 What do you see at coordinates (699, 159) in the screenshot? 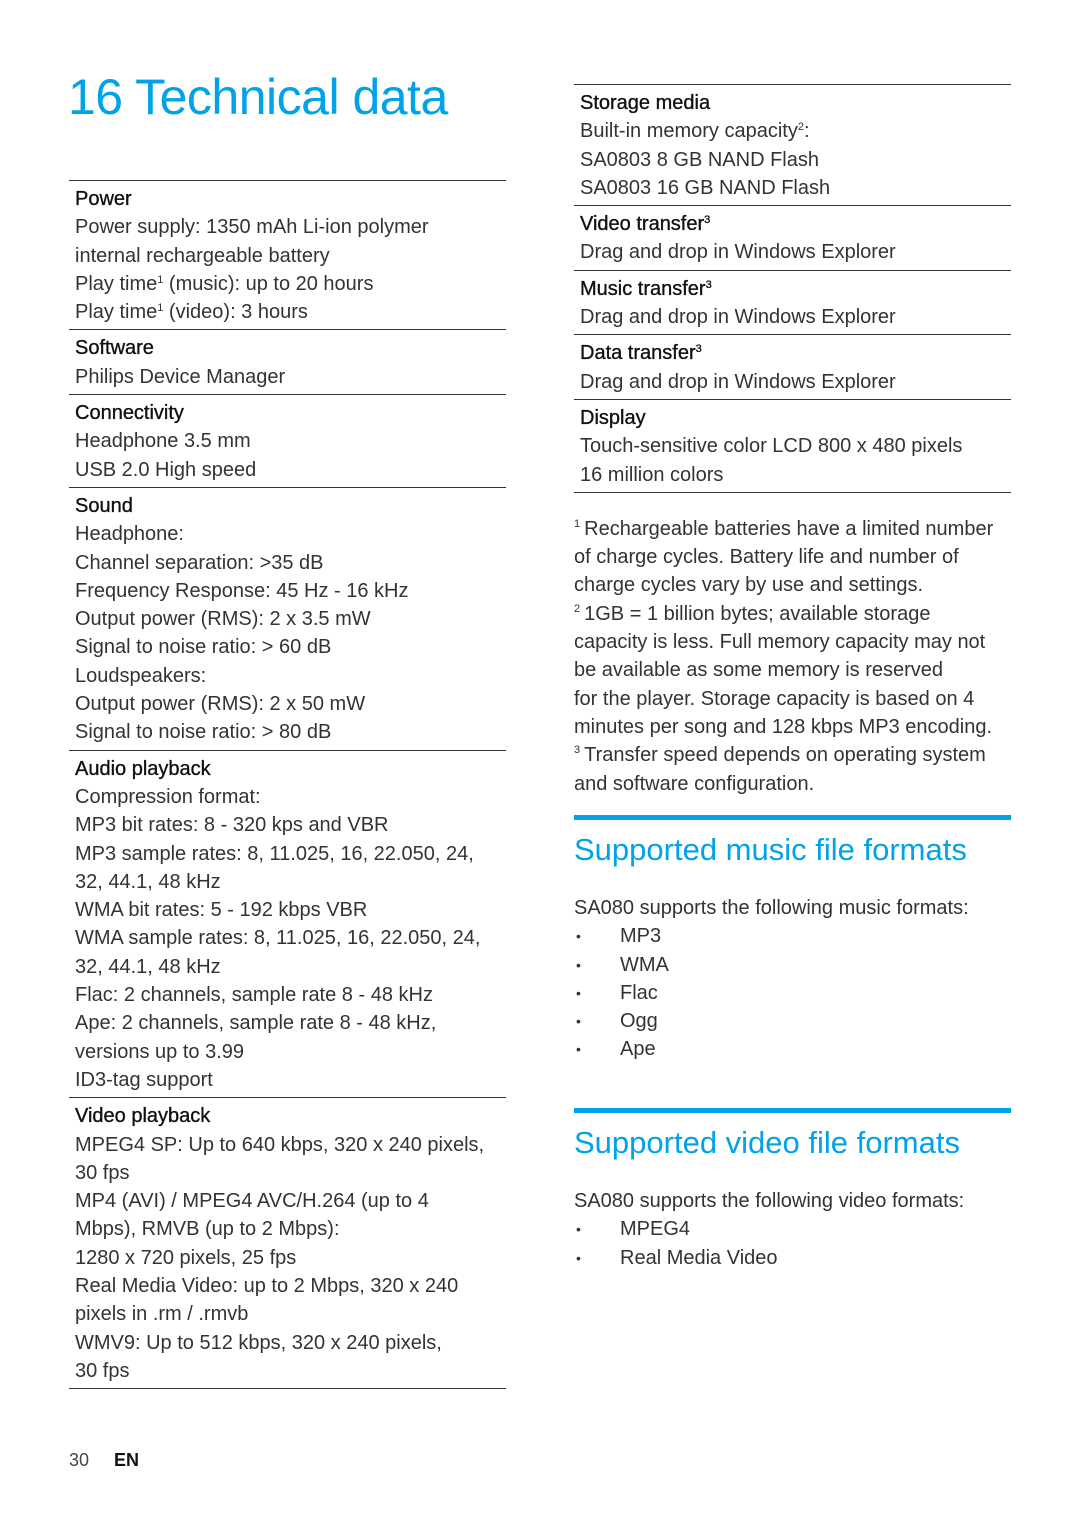
I see `spec-line: SA0803 8 GB NAND Flash` at bounding box center [699, 159].